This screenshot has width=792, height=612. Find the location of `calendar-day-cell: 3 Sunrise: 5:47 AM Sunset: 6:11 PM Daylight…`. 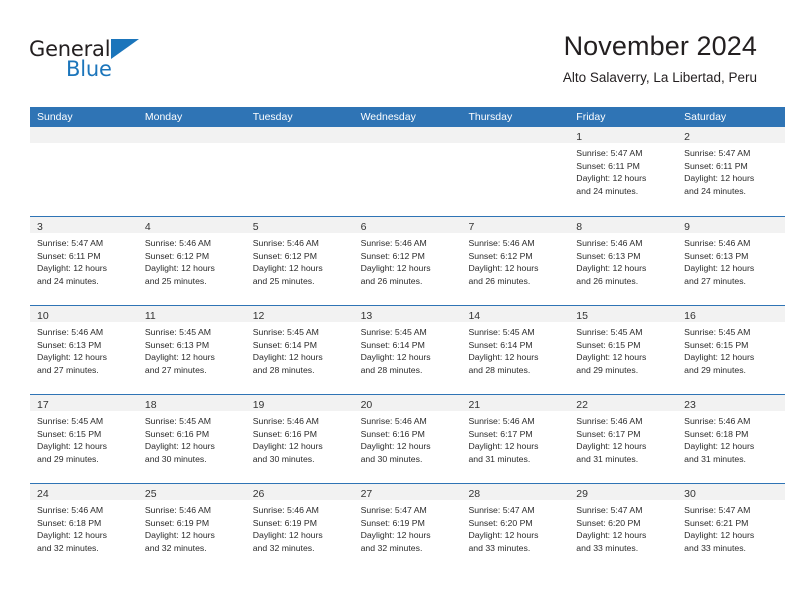

calendar-day-cell: 3 Sunrise: 5:47 AM Sunset: 6:11 PM Daylight… is located at coordinates (84, 261).